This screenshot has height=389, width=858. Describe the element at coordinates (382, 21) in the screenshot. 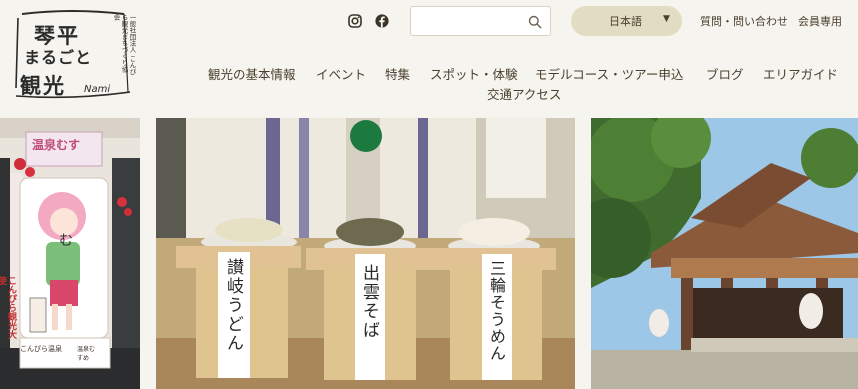

I see `facebook-icon` at that location.